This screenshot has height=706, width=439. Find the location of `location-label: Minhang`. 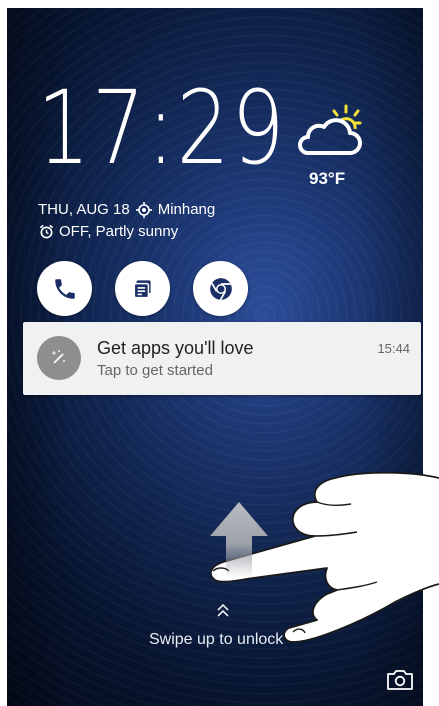

location-label: Minhang is located at coordinates (186, 209).